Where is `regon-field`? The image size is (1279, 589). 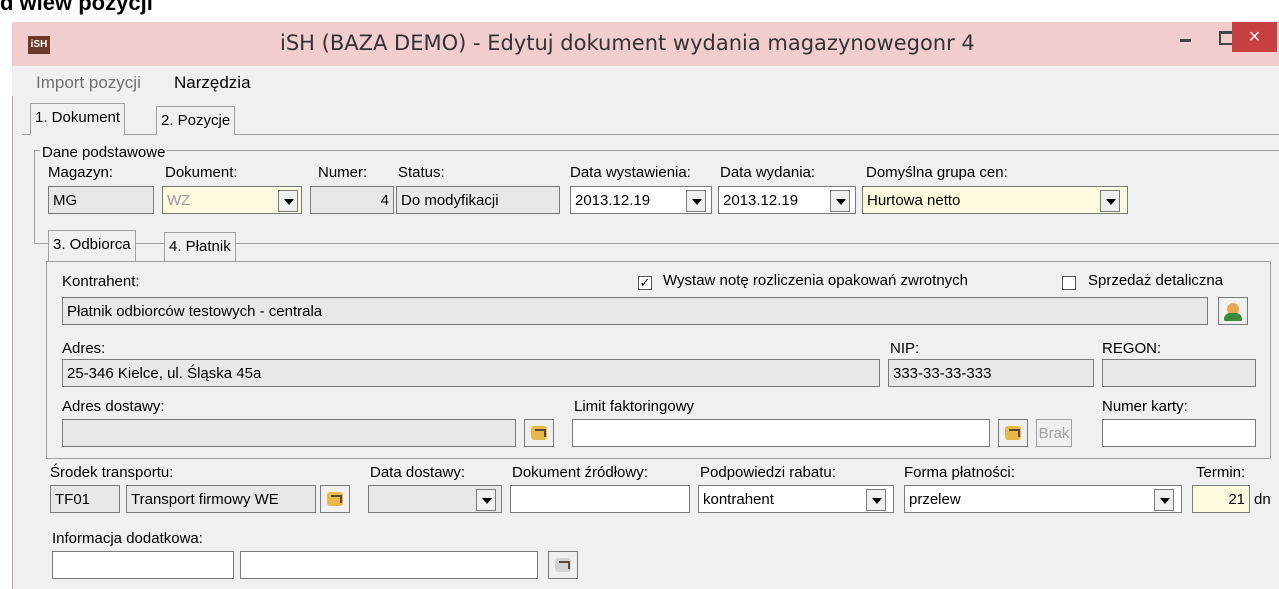 regon-field is located at coordinates (1179, 373).